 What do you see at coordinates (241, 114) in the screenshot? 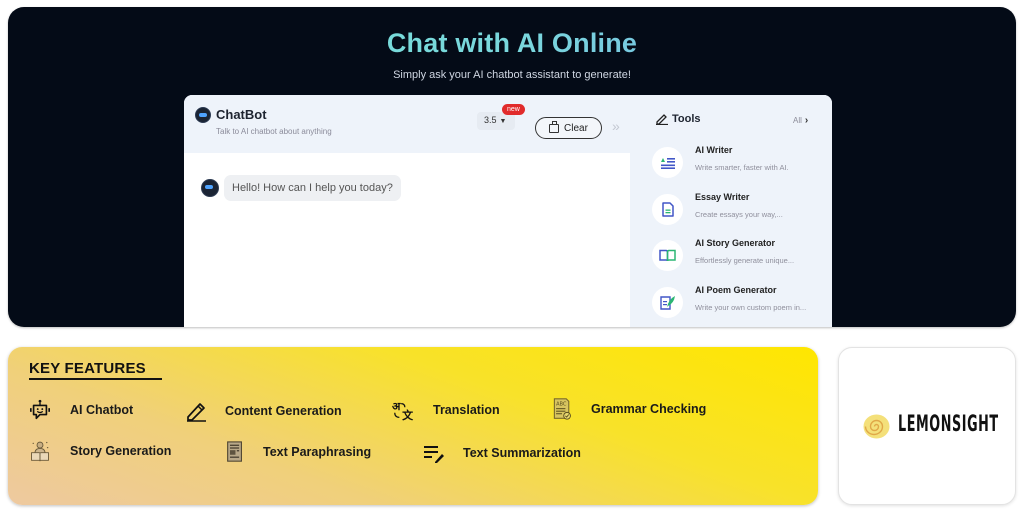
I see `chat-title: ChatBot` at bounding box center [241, 114].